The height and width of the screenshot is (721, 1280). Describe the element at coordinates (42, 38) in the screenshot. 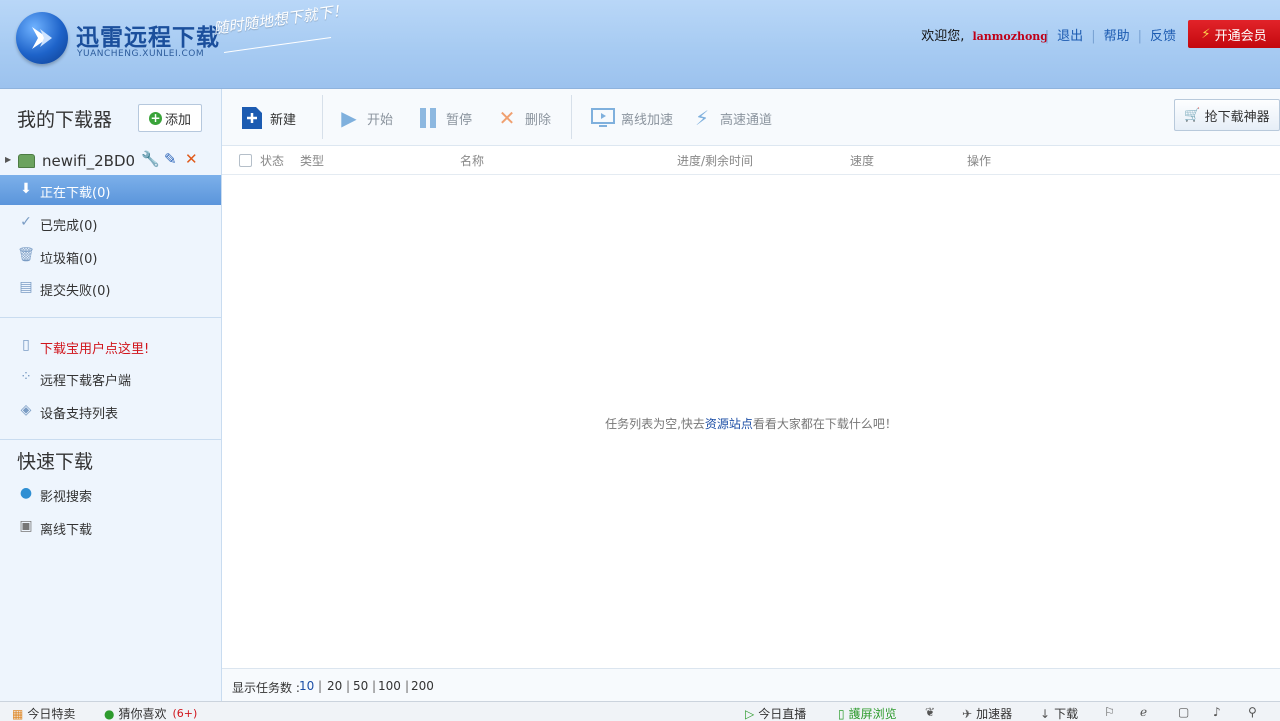

I see `xunlei-logo-icon` at that location.